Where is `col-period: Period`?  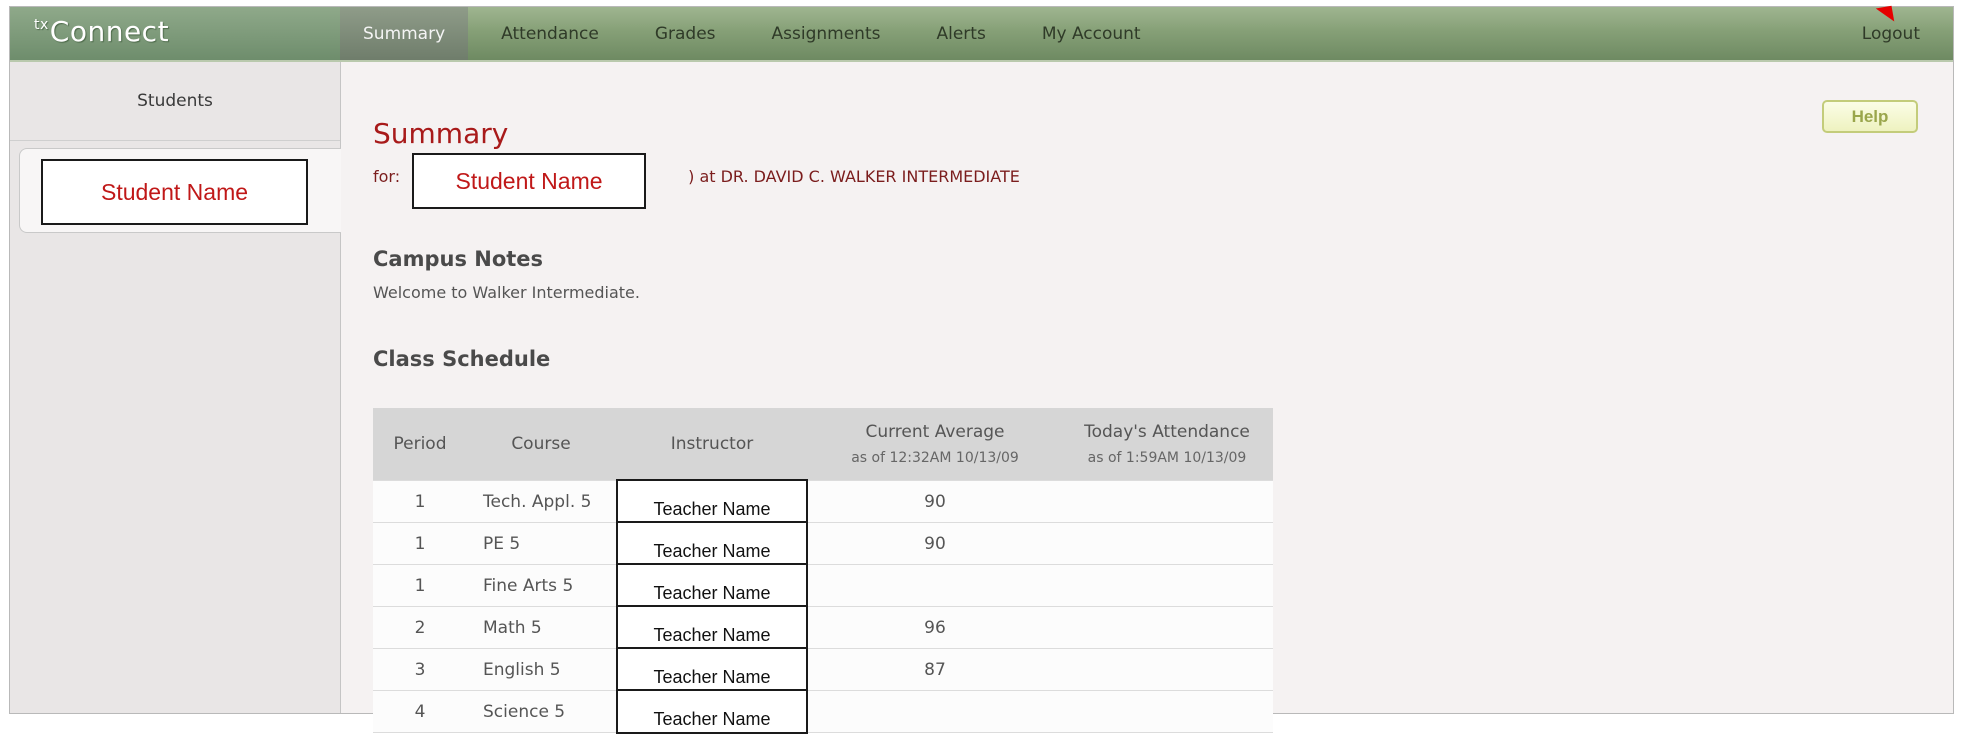
col-period: Period is located at coordinates (420, 444).